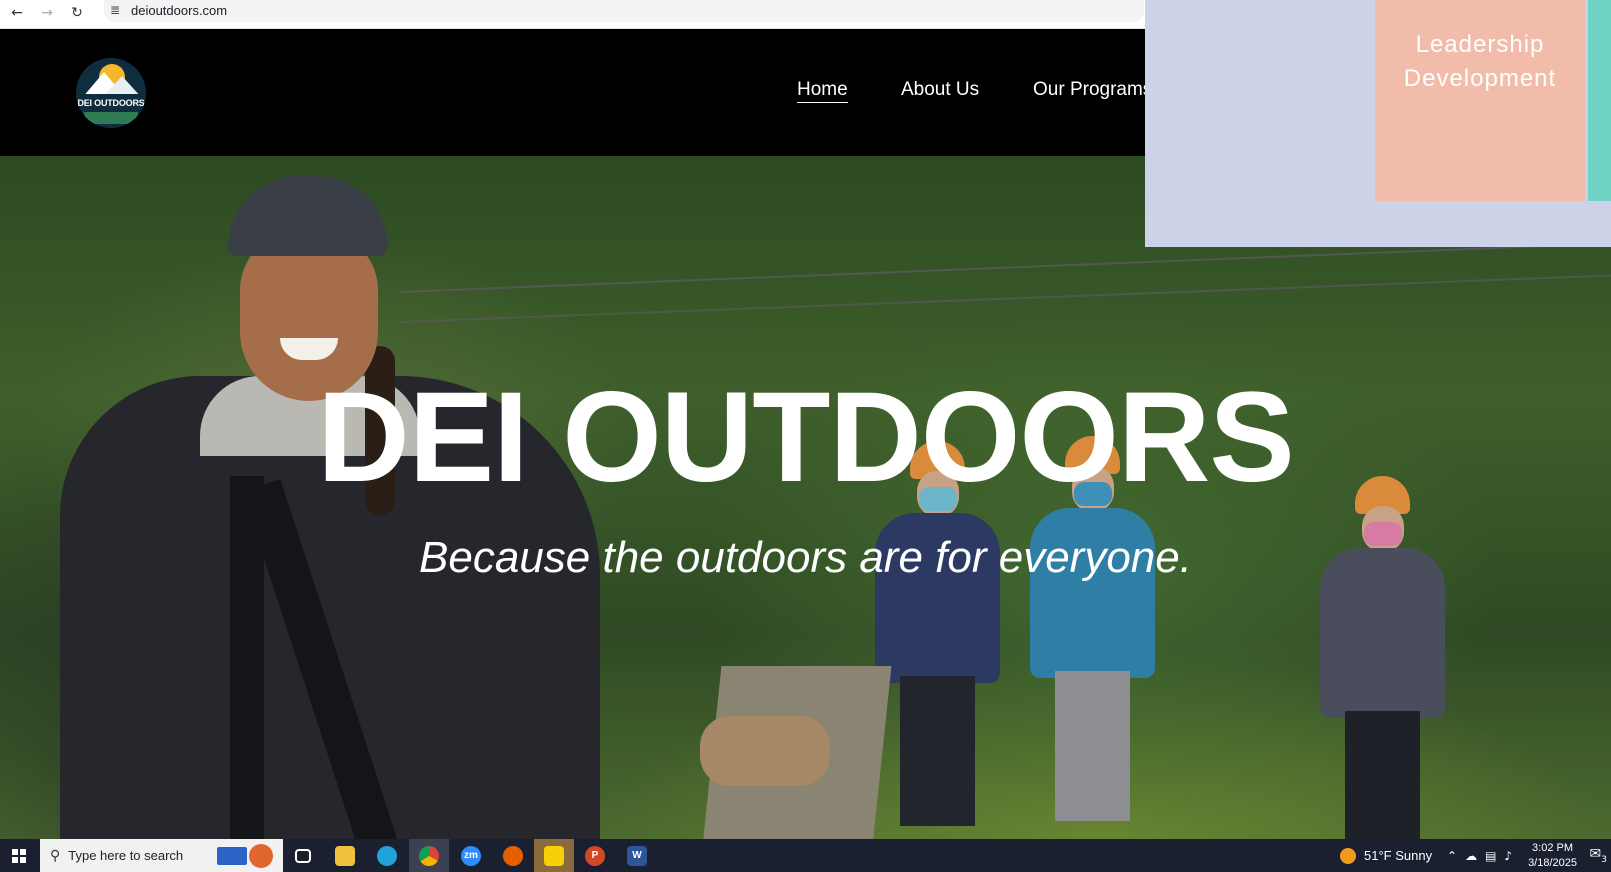 This screenshot has height=872, width=1611. What do you see at coordinates (115, 10) in the screenshot?
I see `site-info-icon: ≣` at bounding box center [115, 10].